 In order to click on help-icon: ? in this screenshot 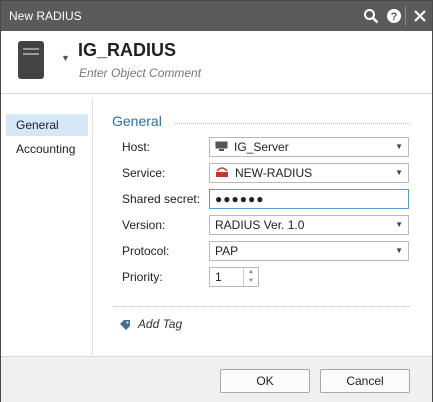, I will do `click(394, 16)`.